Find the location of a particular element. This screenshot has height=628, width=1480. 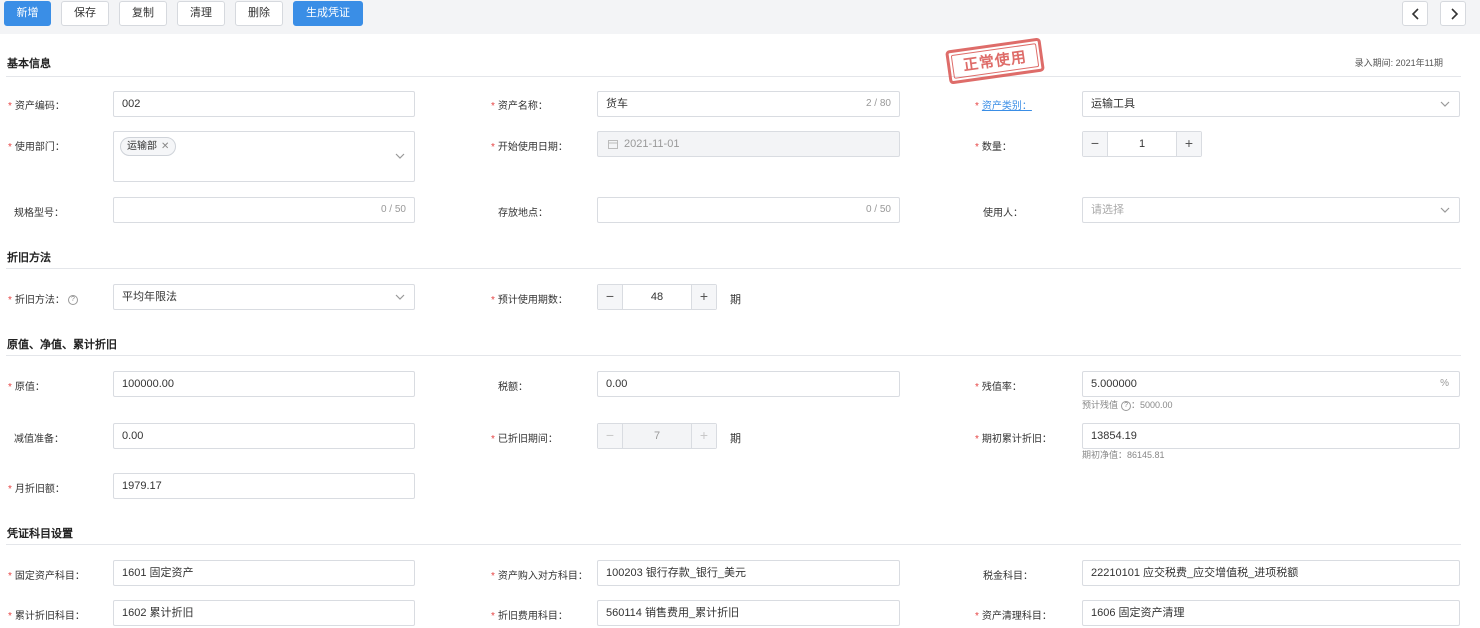

depreciation-method-select: 平均年限法 is located at coordinates (264, 297).